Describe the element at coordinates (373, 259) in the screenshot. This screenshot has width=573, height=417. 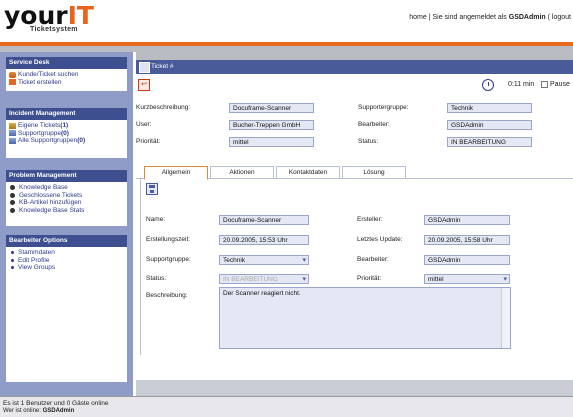
I see `assignee-label: Bearbeiter:` at that location.